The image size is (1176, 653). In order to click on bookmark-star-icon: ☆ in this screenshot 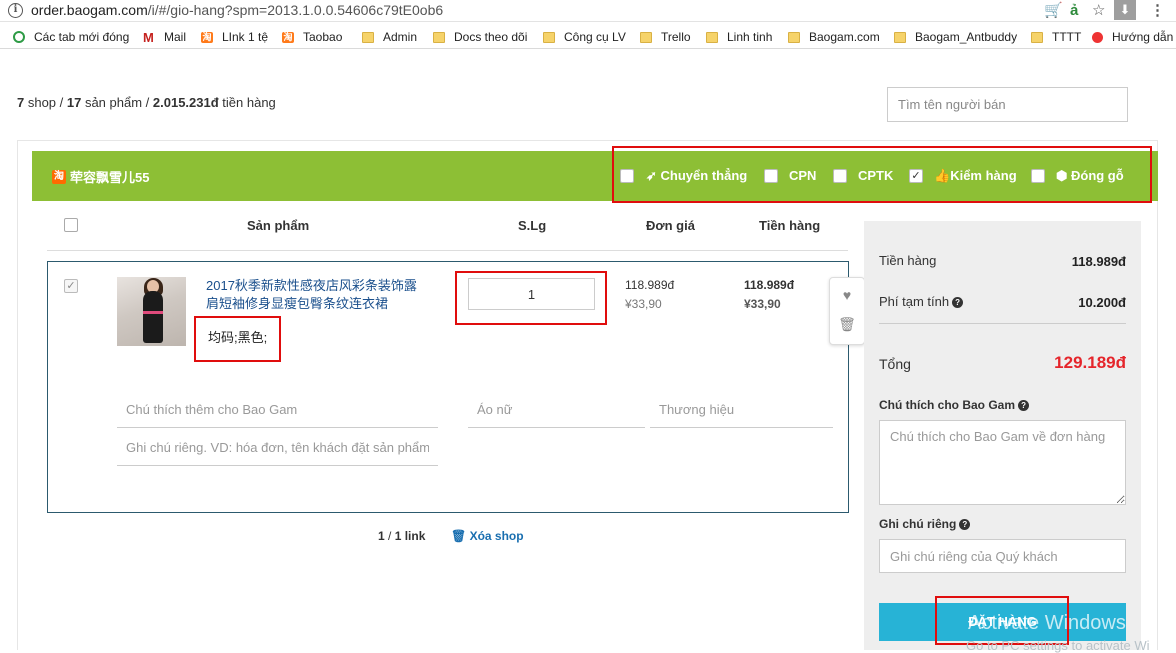, I will do `click(1098, 11)`.